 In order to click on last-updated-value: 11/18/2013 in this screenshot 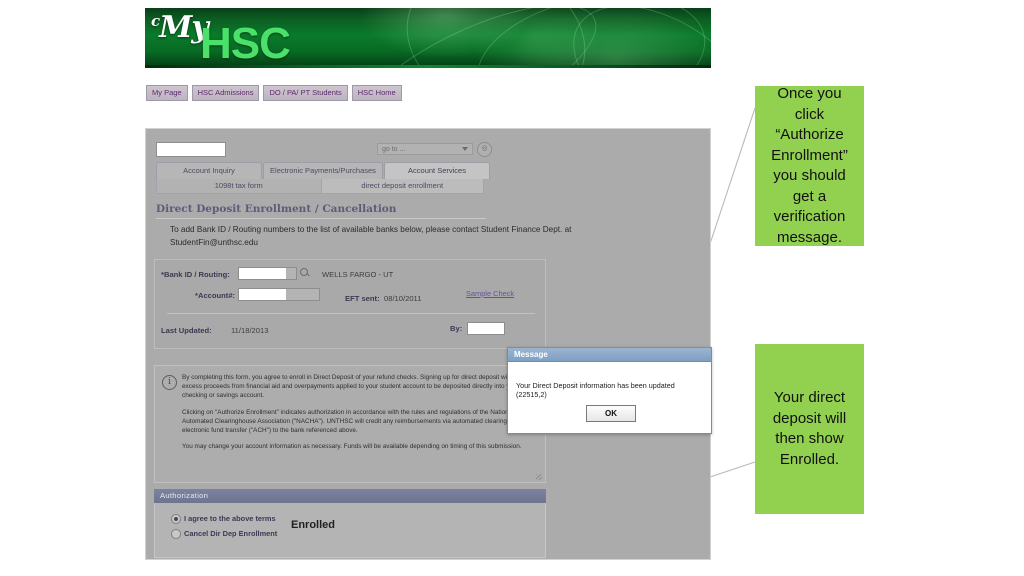, I will do `click(250, 330)`.